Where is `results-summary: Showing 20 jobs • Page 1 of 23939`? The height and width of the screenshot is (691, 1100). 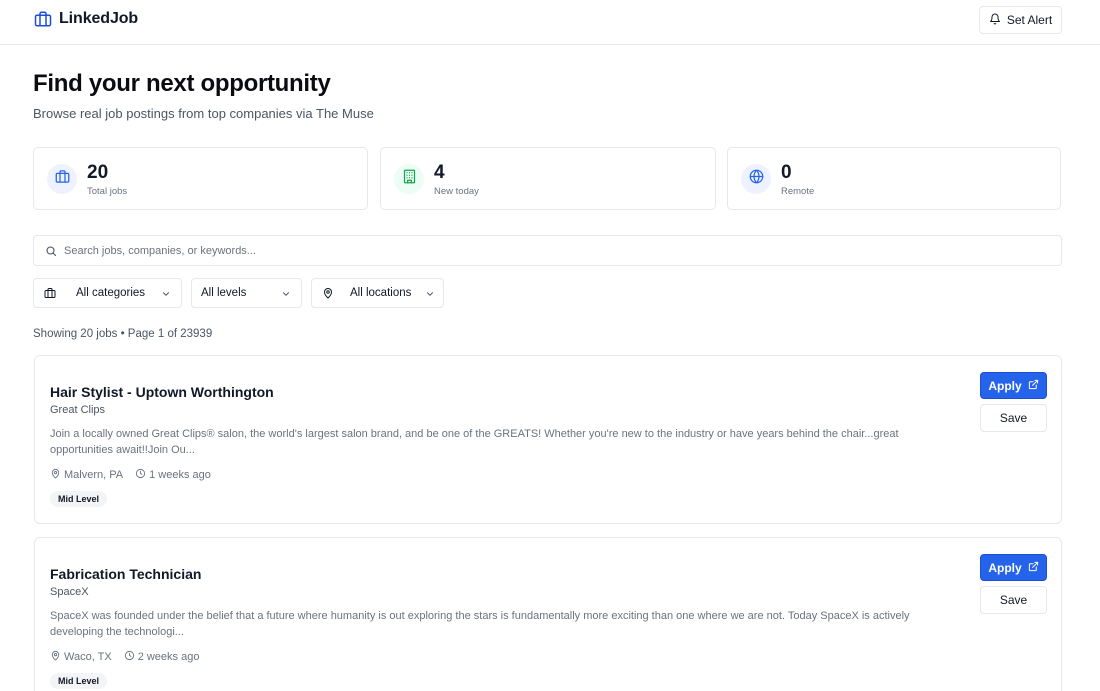 results-summary: Showing 20 jobs • Page 1 of 23939 is located at coordinates (123, 334).